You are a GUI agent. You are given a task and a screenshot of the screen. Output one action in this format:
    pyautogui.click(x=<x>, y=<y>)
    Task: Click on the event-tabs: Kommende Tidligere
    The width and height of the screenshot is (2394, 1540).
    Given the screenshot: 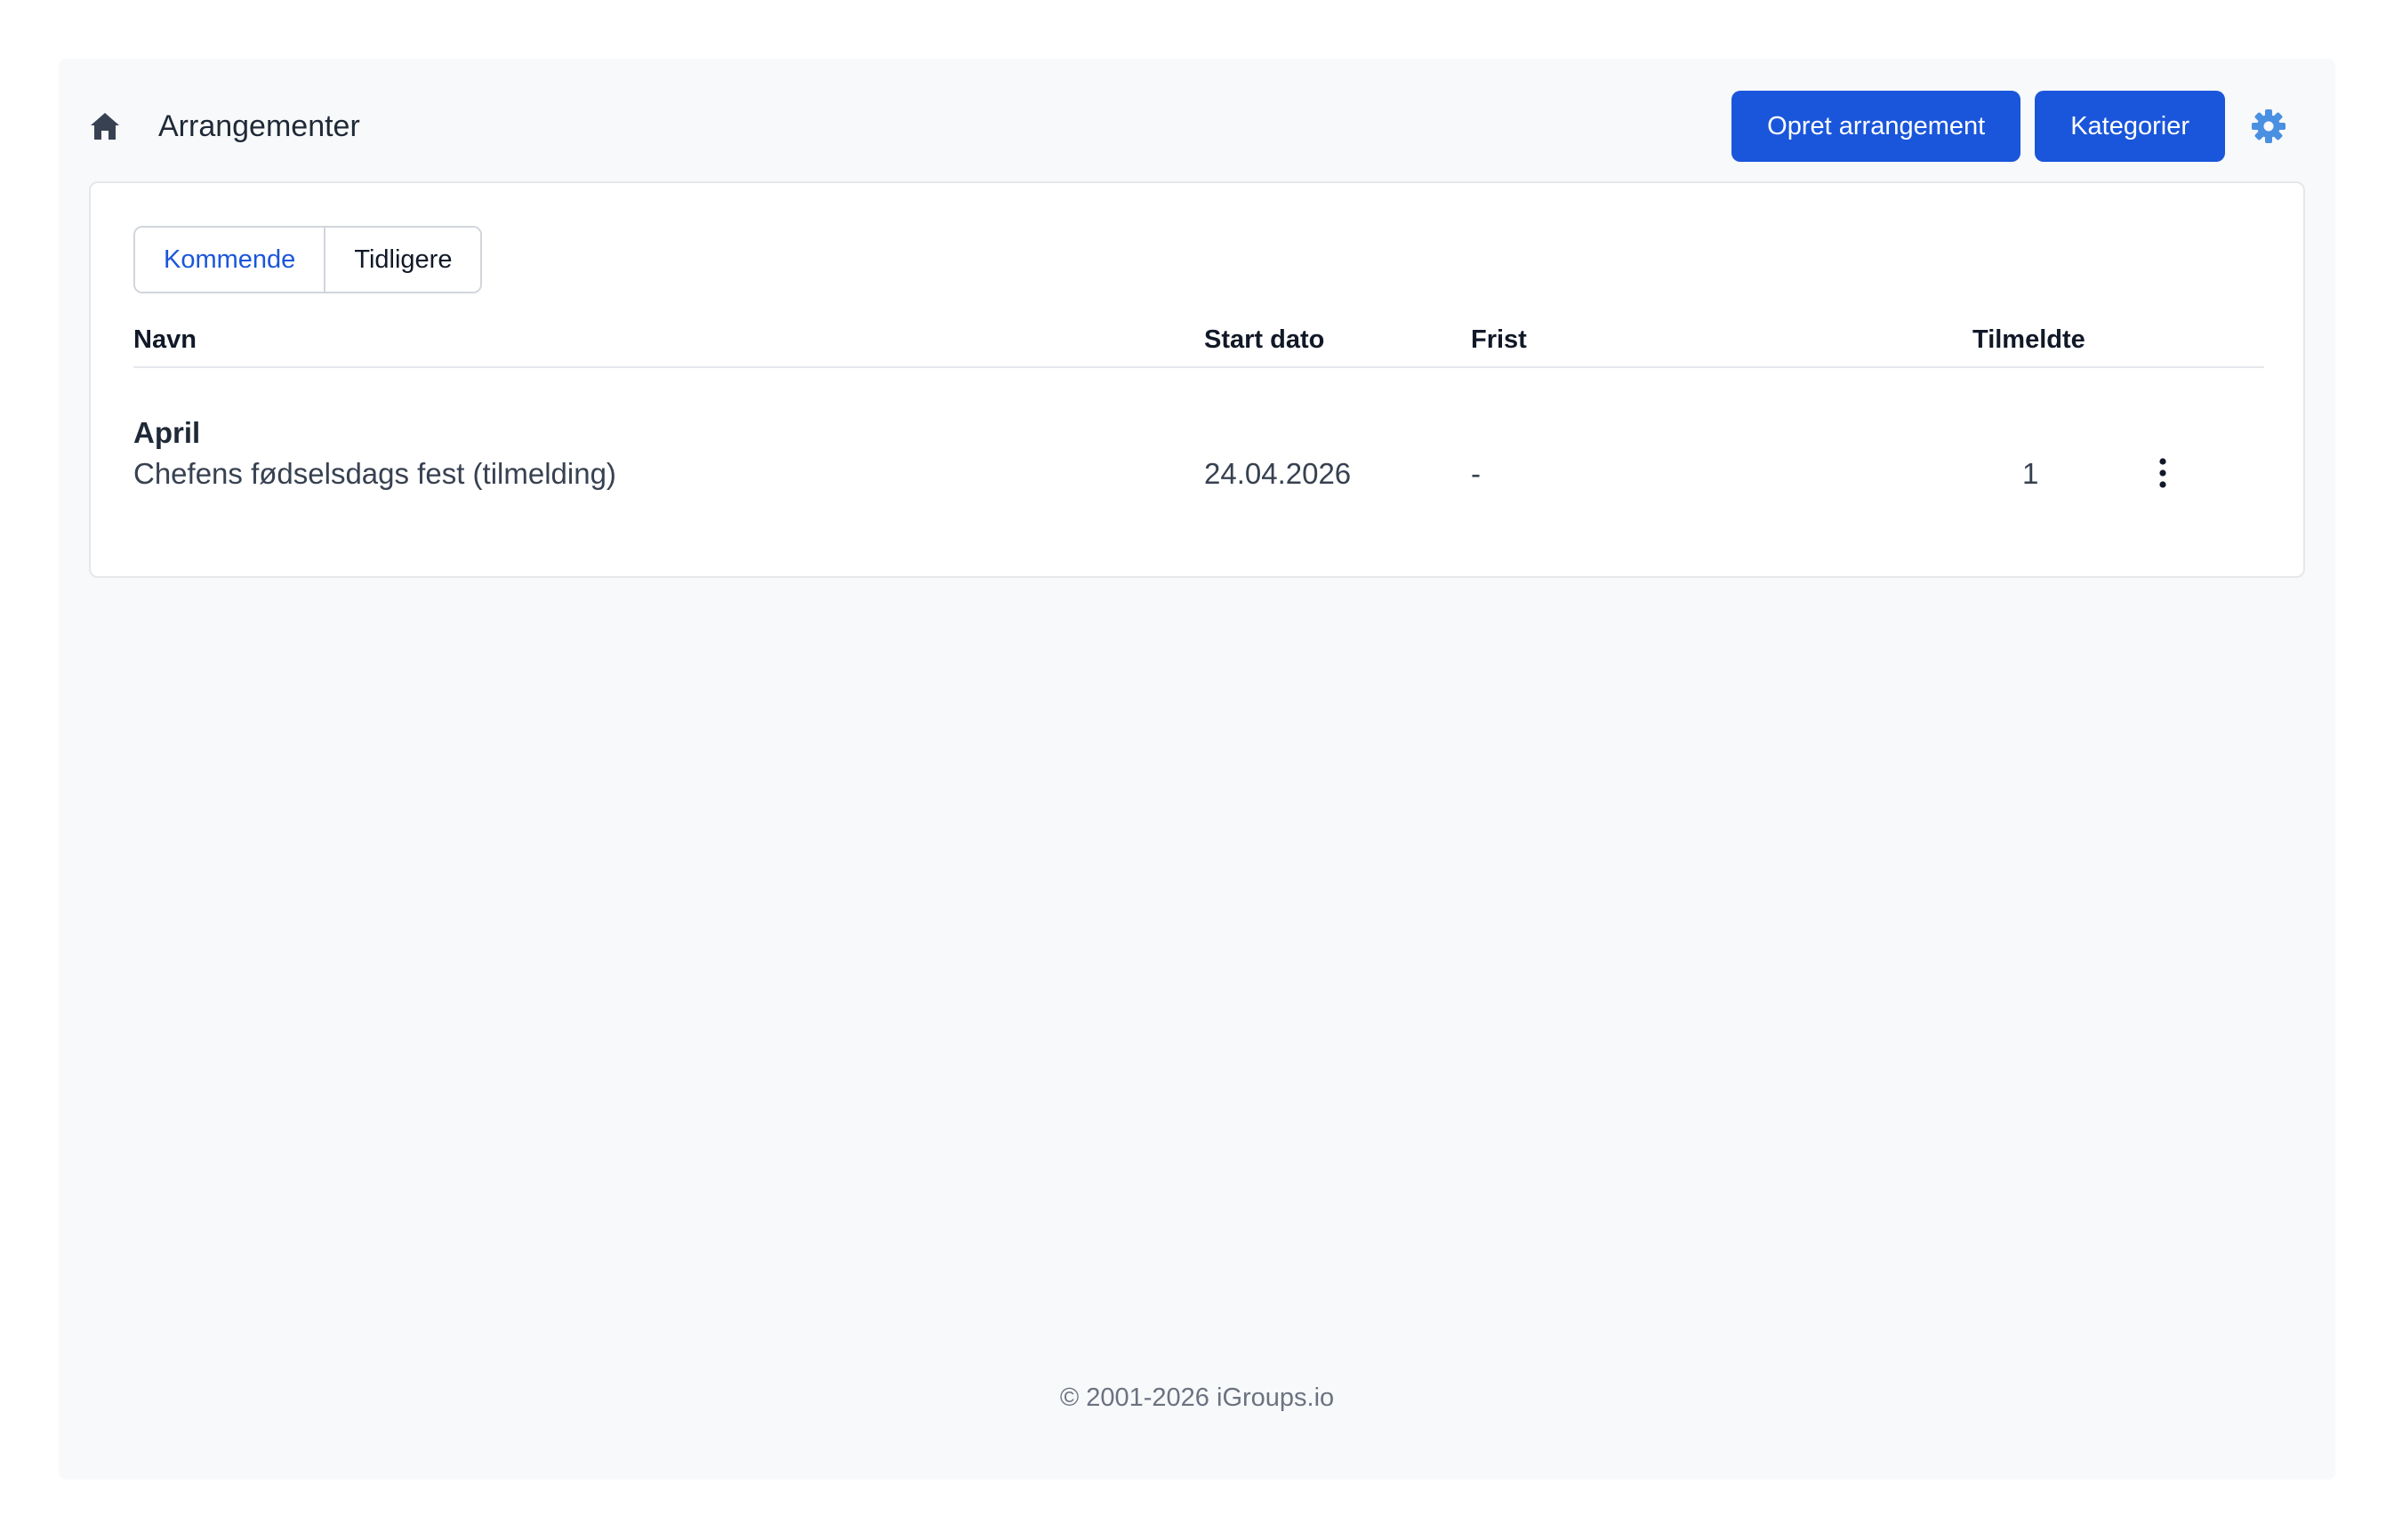 What is the action you would take?
    pyautogui.click(x=308, y=259)
    